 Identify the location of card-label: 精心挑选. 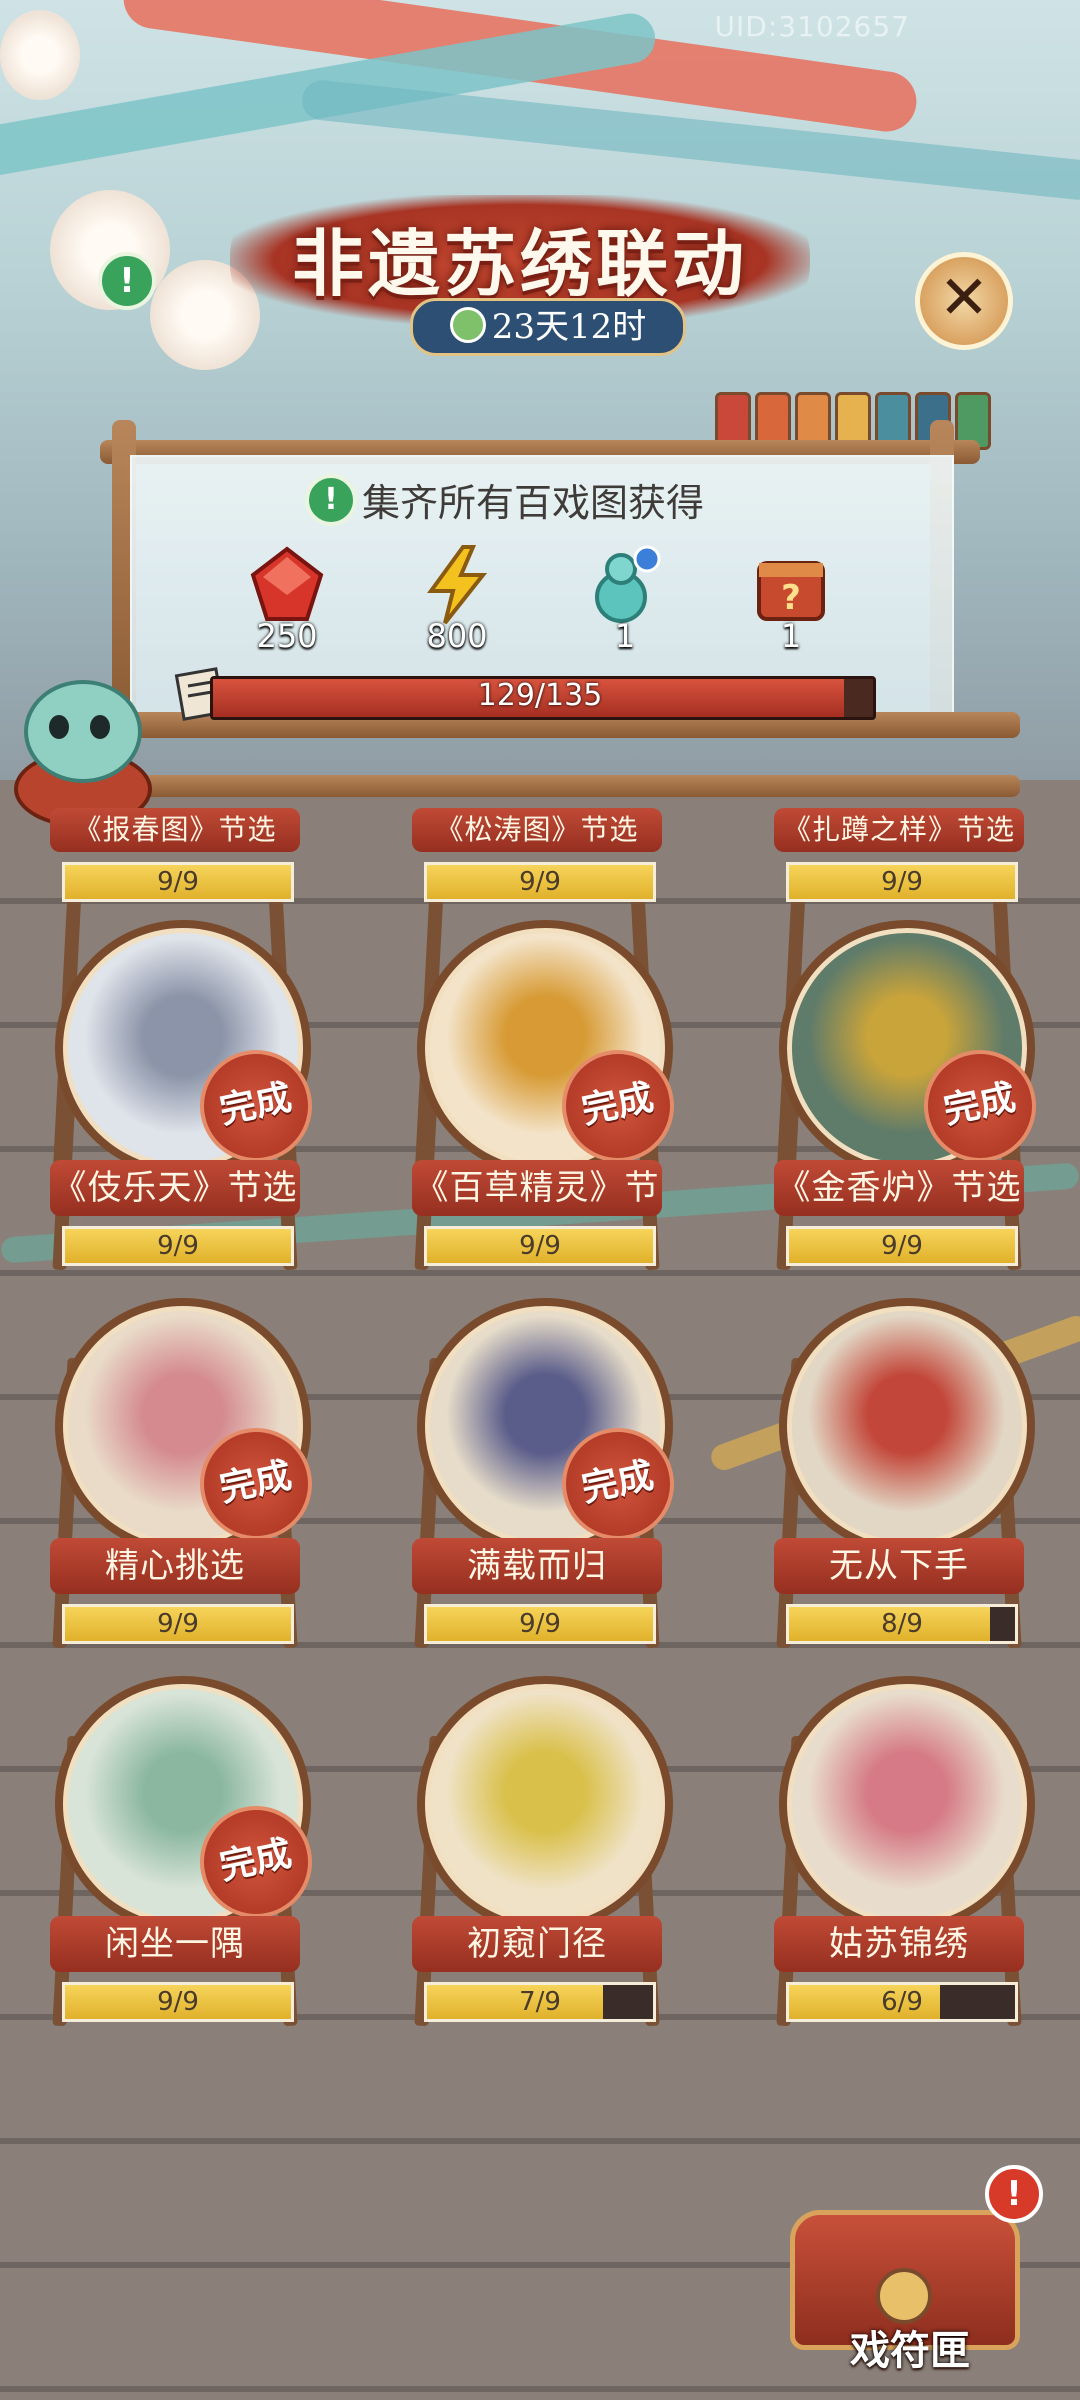
(175, 1566).